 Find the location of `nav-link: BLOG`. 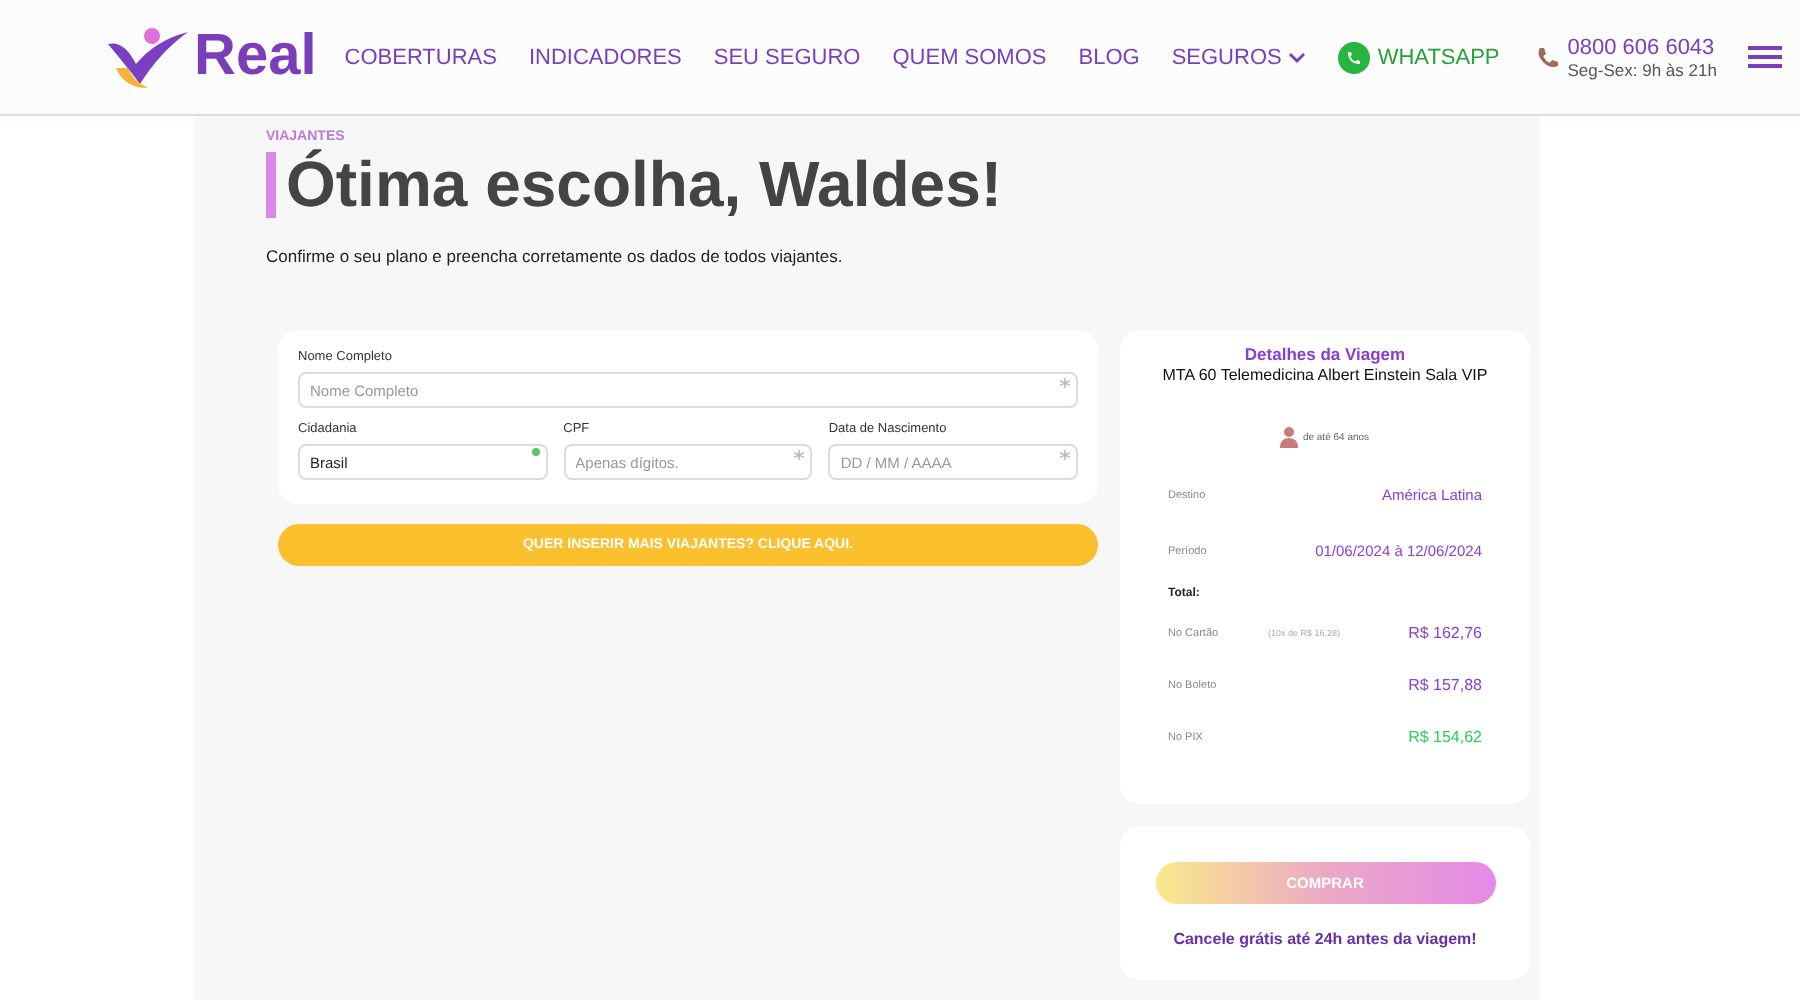

nav-link: BLOG is located at coordinates (1109, 57).